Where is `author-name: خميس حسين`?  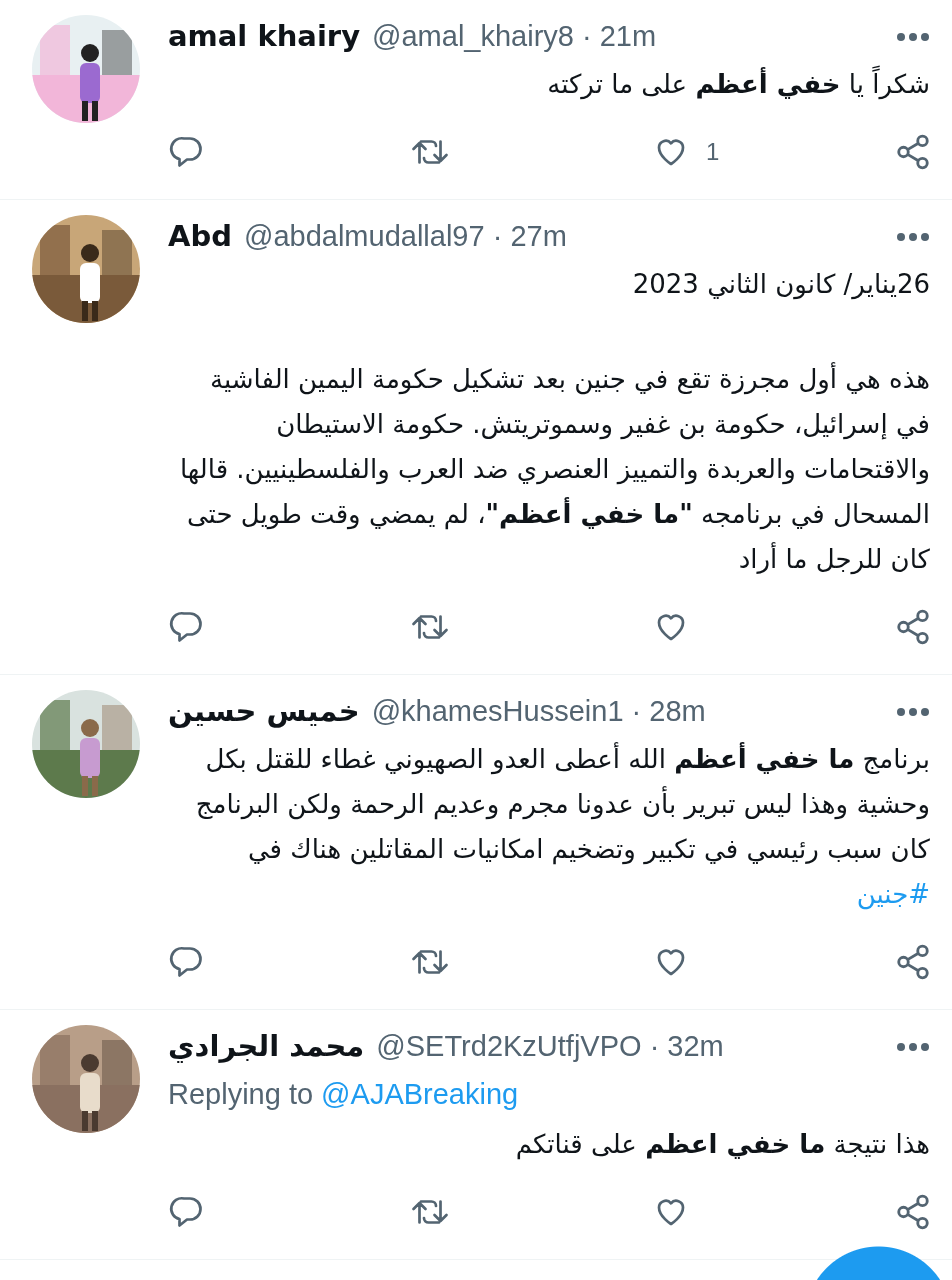 author-name: خميس حسين is located at coordinates (264, 712).